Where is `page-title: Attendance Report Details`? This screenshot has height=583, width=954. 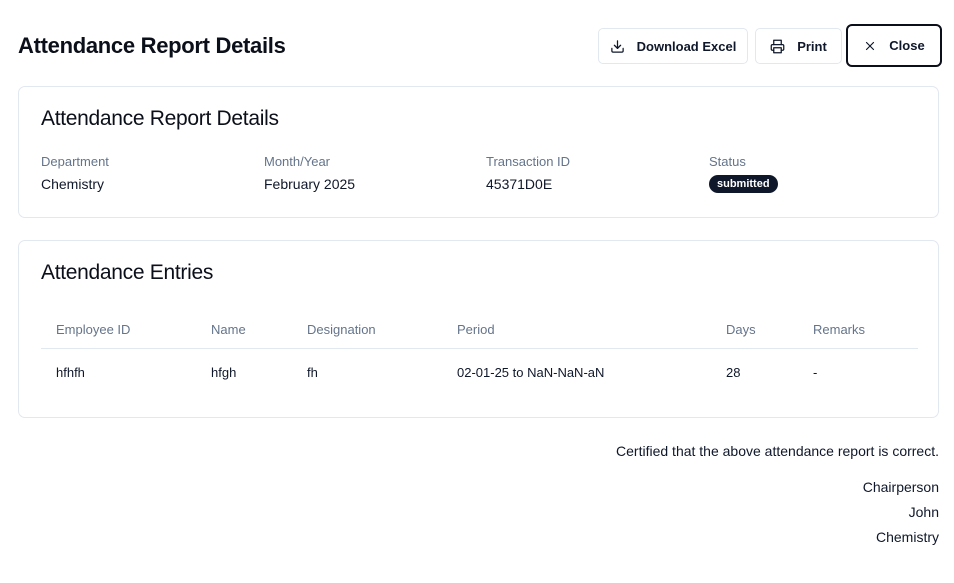
page-title: Attendance Report Details is located at coordinates (152, 45).